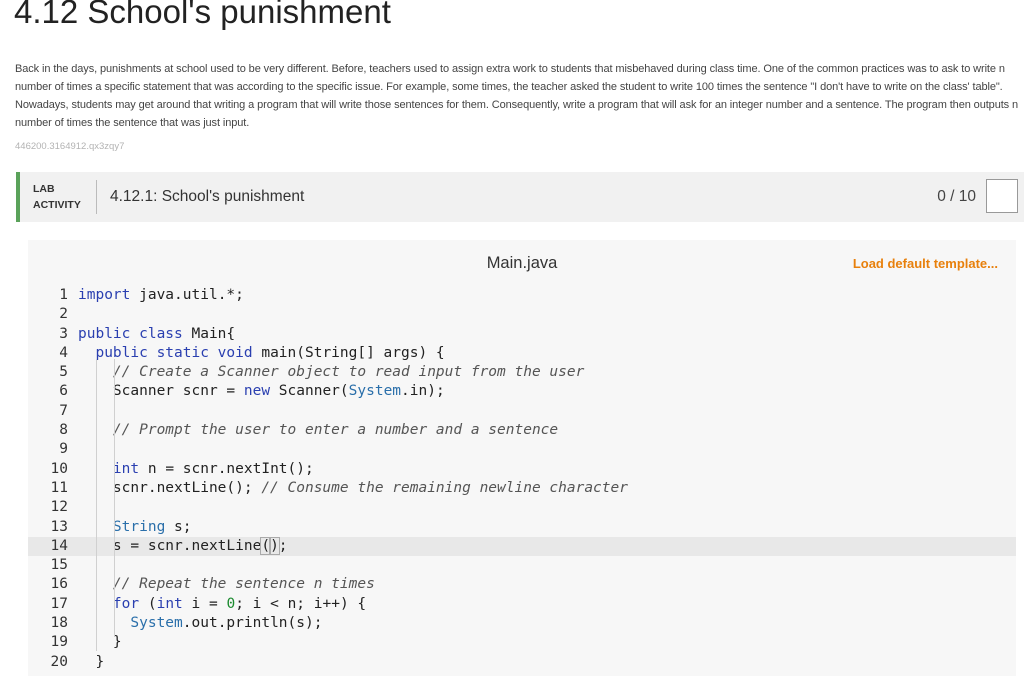 The image size is (1024, 676). I want to click on code-line: 16 // Repeat the sentence n times, so click(522, 584).